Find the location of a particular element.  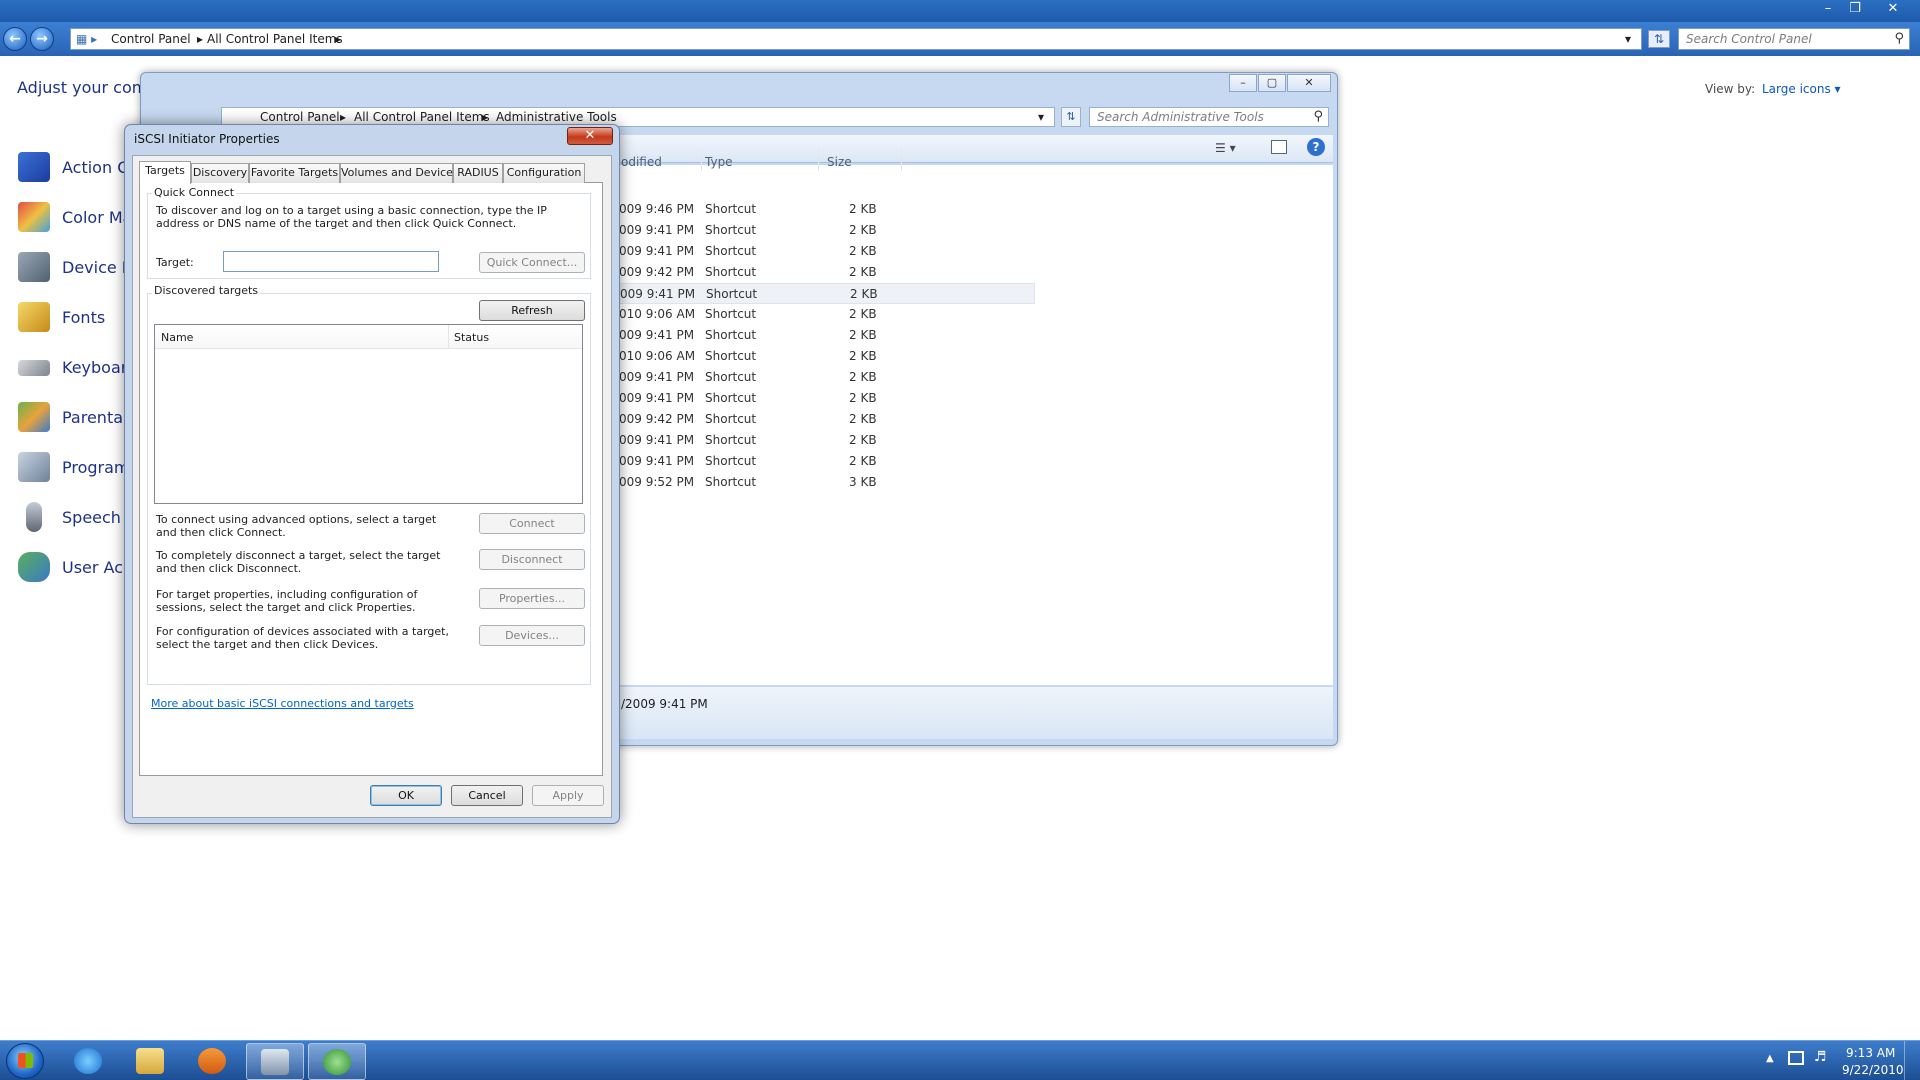

clock-date: 9/22/2010 is located at coordinates (1873, 1070).